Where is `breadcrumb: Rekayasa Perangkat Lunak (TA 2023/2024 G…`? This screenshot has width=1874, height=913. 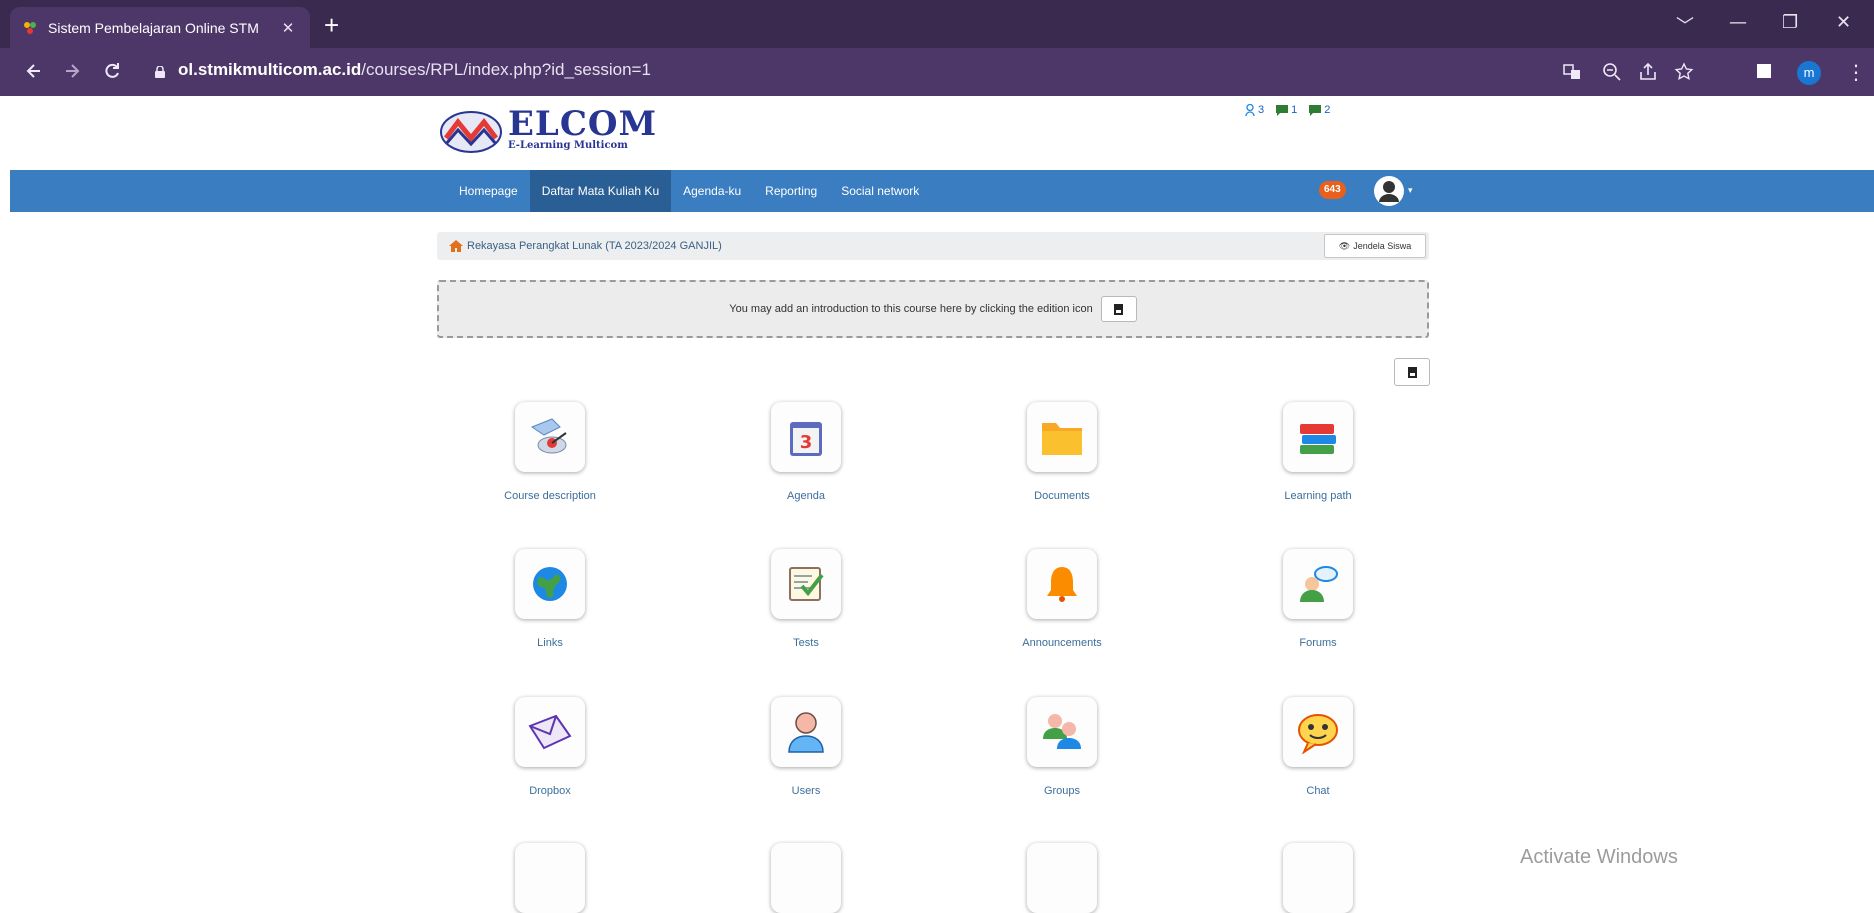 breadcrumb: Rekayasa Perangkat Lunak (TA 2023/2024 G… is located at coordinates (933, 246).